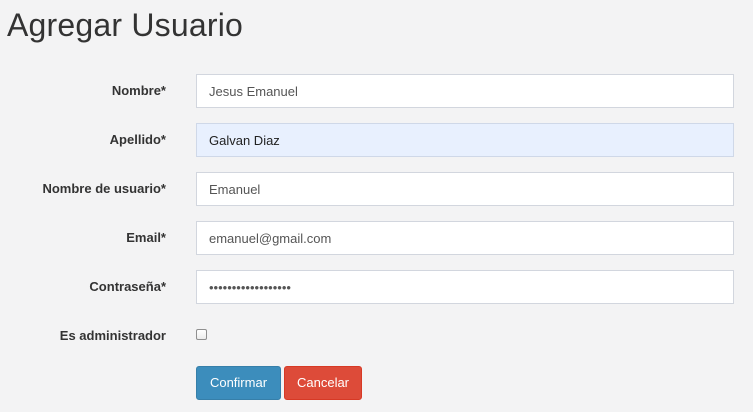 The image size is (753, 412). I want to click on form-row-admin: Es administrador, so click(376, 336).